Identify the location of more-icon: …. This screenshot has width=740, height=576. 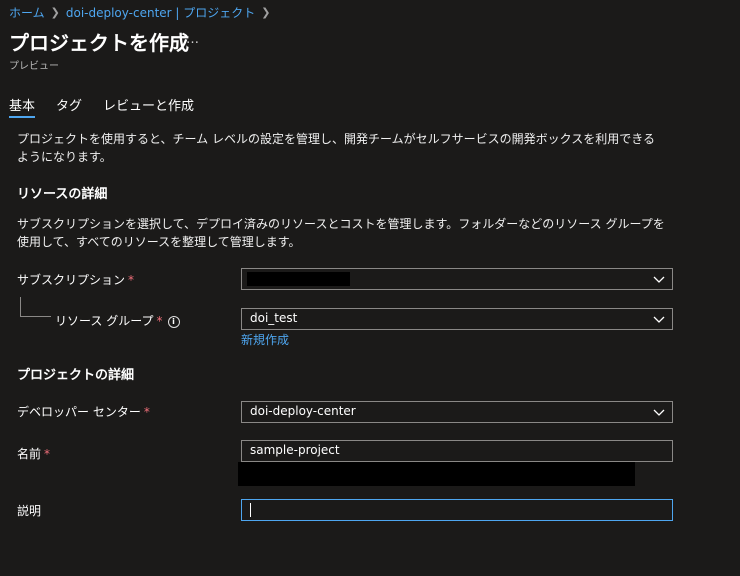
(193, 39).